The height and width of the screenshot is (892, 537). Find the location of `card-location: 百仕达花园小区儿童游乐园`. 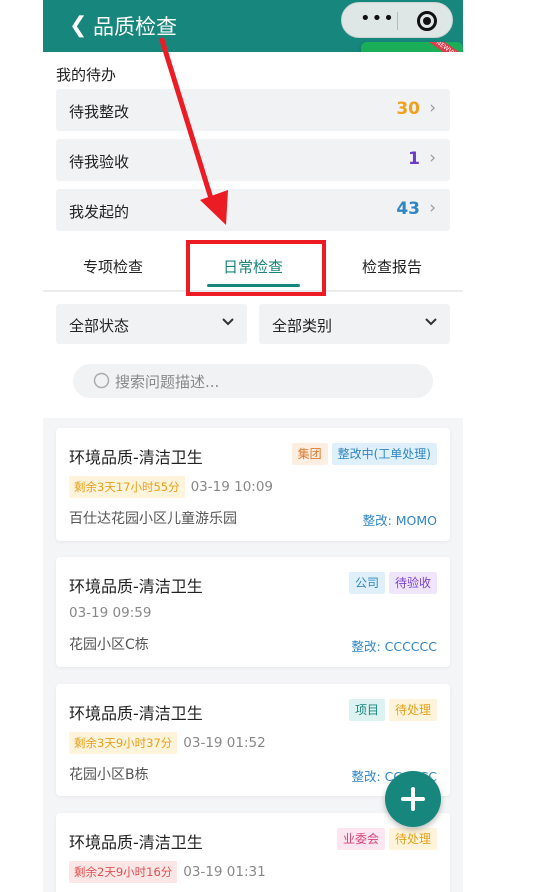

card-location: 百仕达花园小区儿童游乐园 is located at coordinates (153, 519).